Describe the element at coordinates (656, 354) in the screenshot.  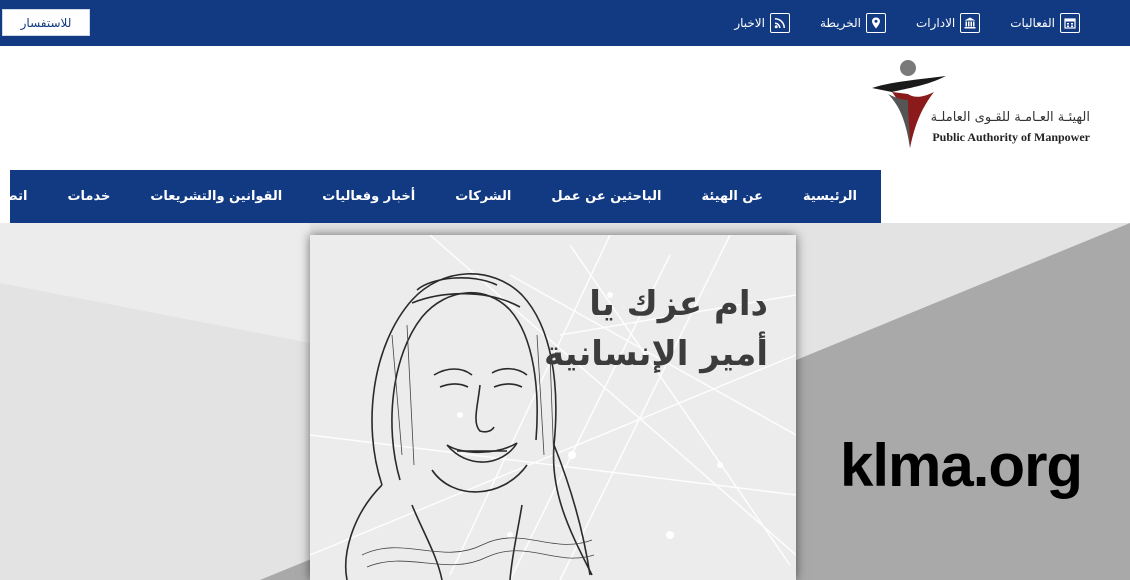
I see `poster-title-line-2: أمير الإنسانية` at that location.